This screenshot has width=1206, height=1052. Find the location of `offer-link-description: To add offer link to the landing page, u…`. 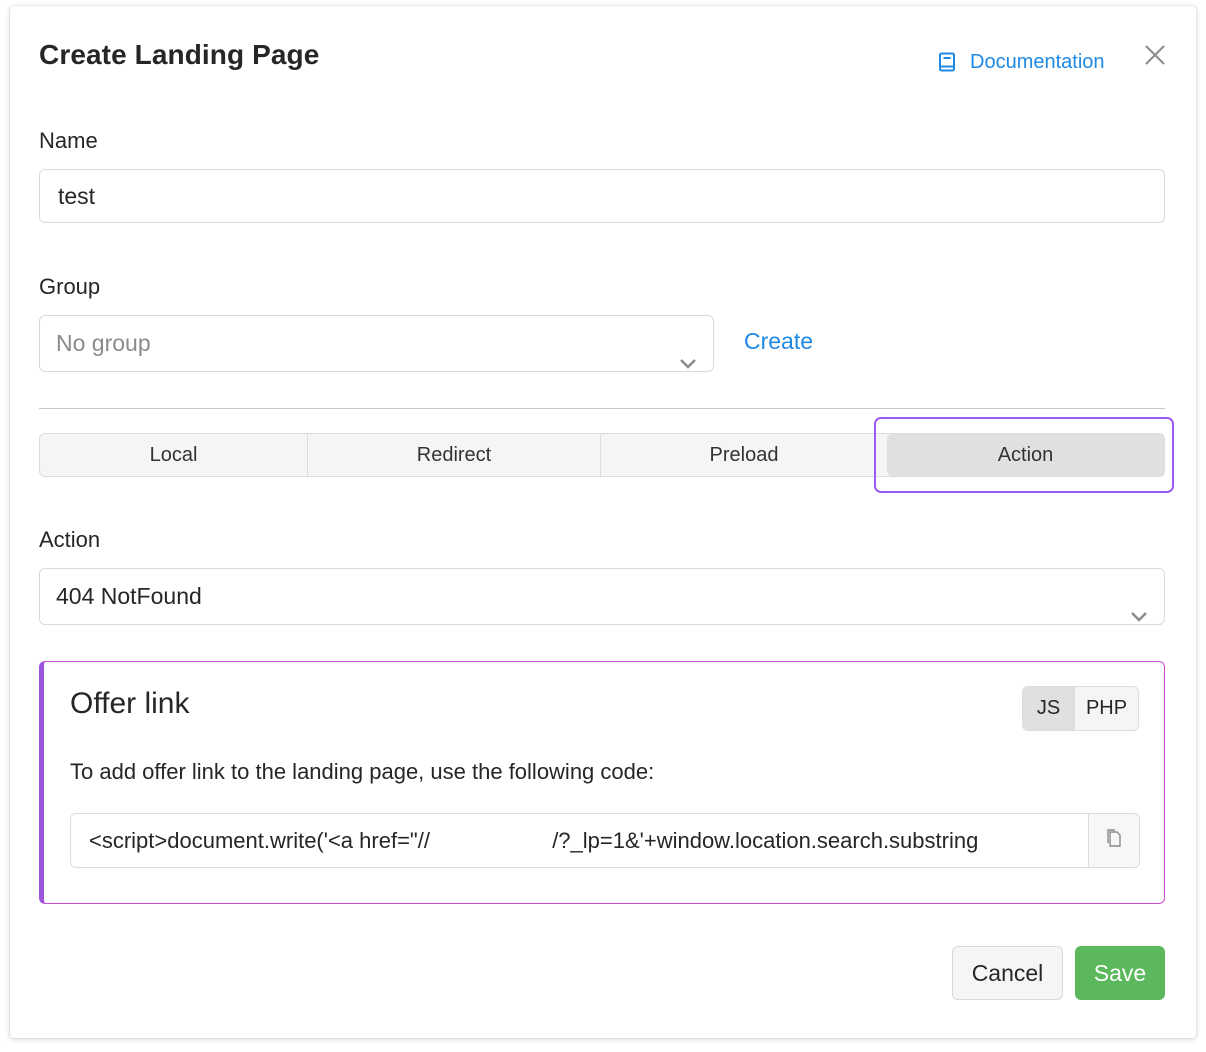

offer-link-description: To add offer link to the landing page, u… is located at coordinates (362, 771).